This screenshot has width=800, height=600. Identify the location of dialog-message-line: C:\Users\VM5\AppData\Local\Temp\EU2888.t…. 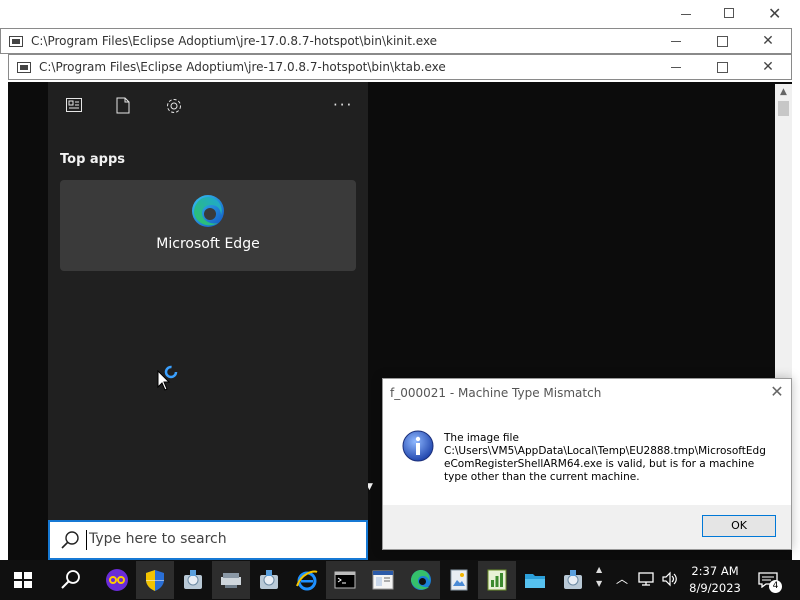
(605, 451).